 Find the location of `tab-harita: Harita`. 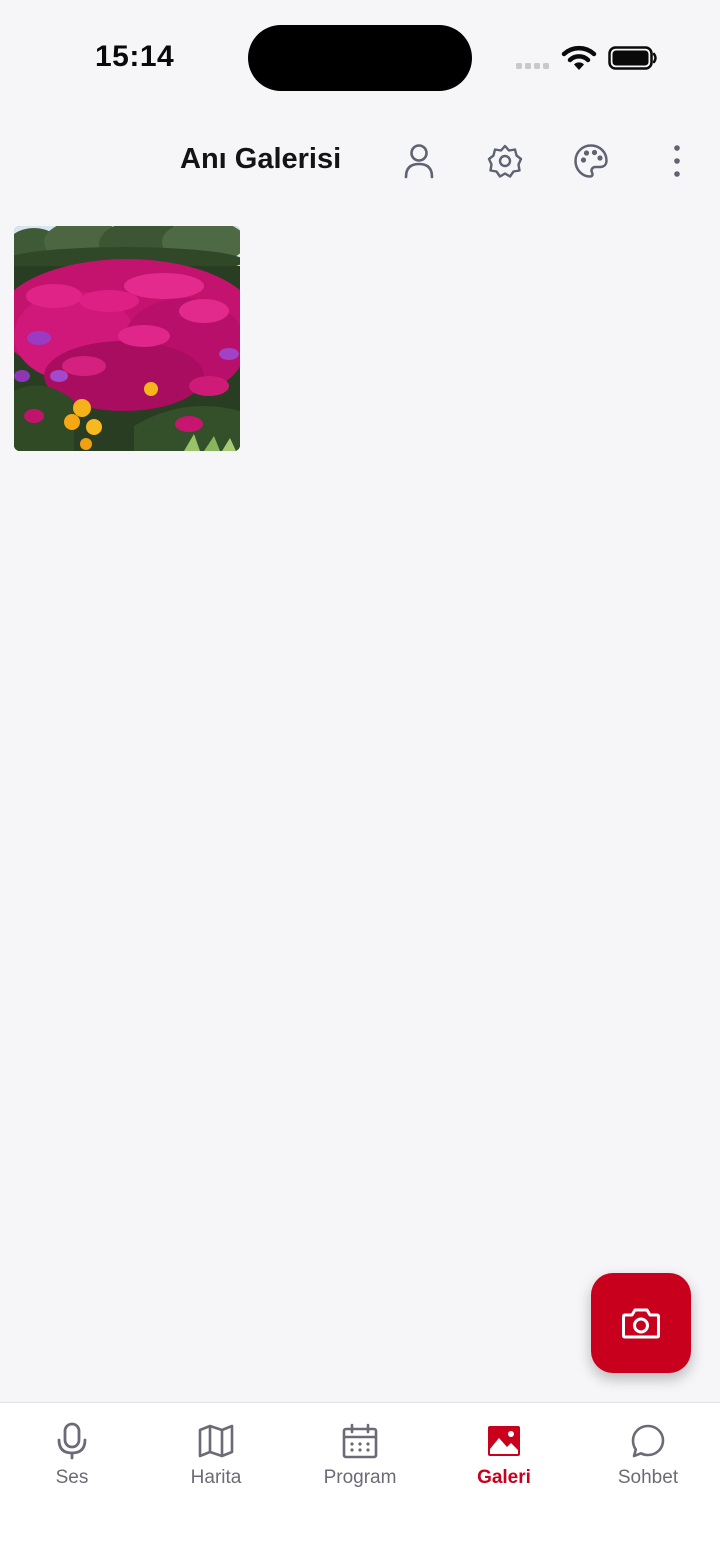

tab-harita: Harita is located at coordinates (216, 1455).